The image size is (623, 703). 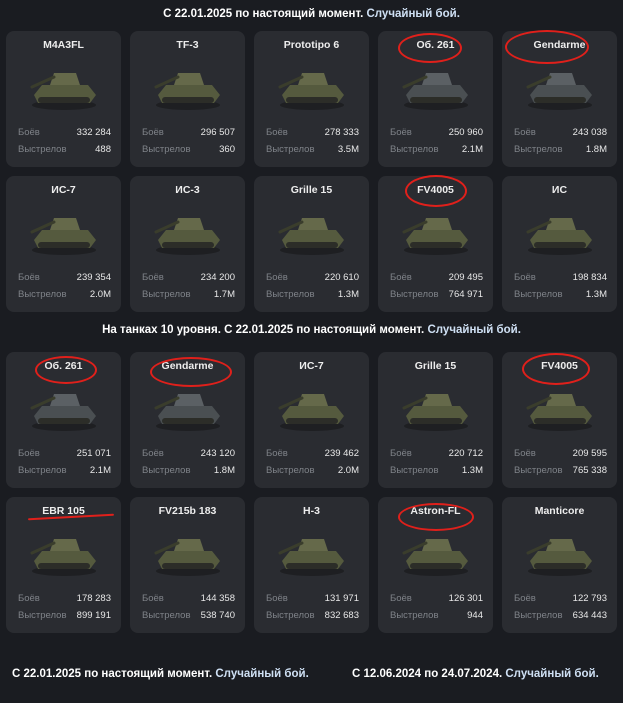 I want to click on tank-card: Astron-FL Боёв 126 301 Выстрелов 944, so click(x=435, y=565).